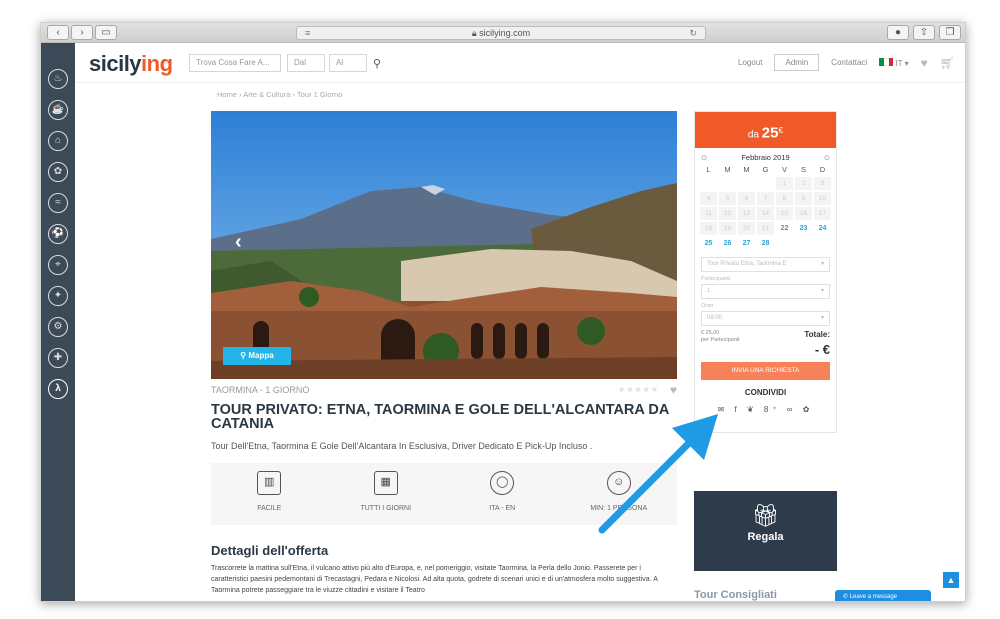 The height and width of the screenshot is (619, 1000). Describe the element at coordinates (348, 63) in the screenshot. I see `date-to-input: Al` at that location.